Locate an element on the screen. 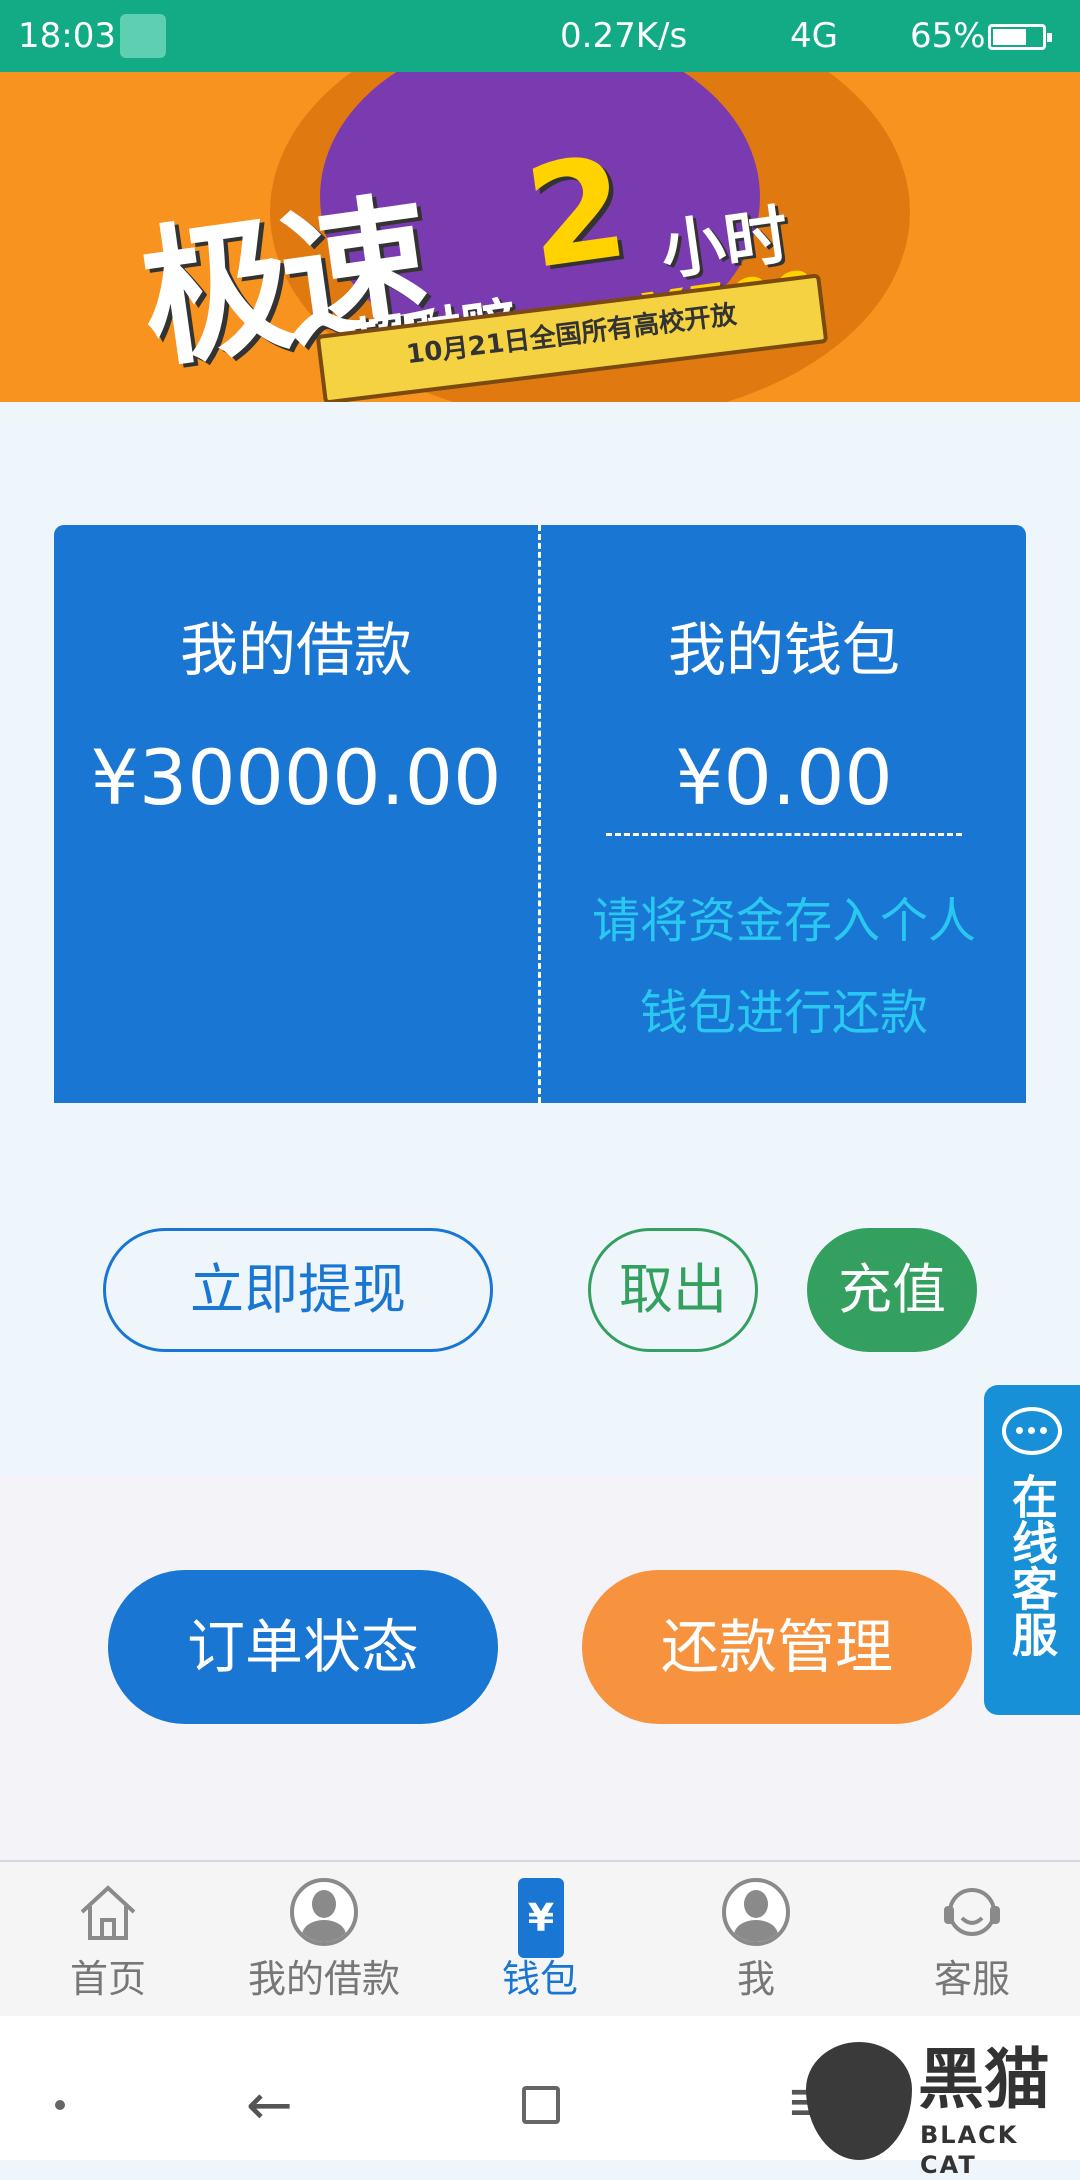 The width and height of the screenshot is (1080, 2180). watermark-cn: 黑猫 is located at coordinates (984, 2079).